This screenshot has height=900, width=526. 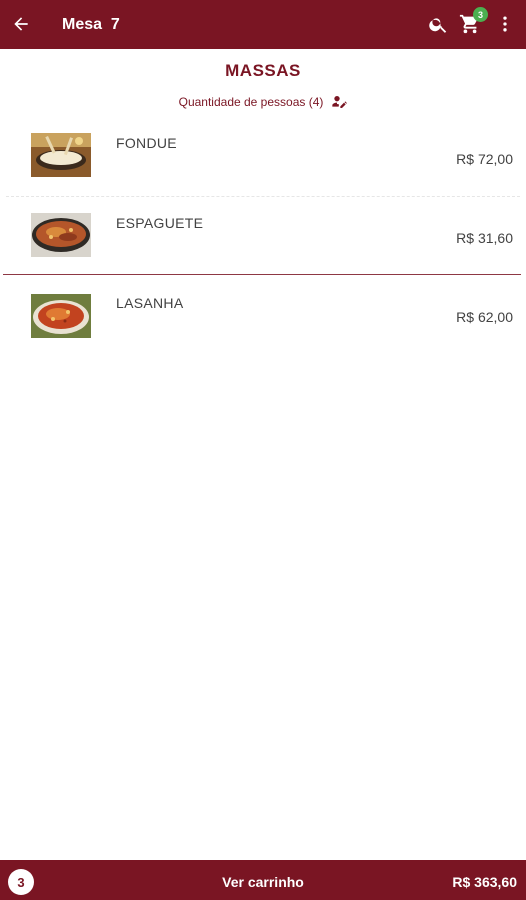 I want to click on fondue-image, so click(x=61, y=155).